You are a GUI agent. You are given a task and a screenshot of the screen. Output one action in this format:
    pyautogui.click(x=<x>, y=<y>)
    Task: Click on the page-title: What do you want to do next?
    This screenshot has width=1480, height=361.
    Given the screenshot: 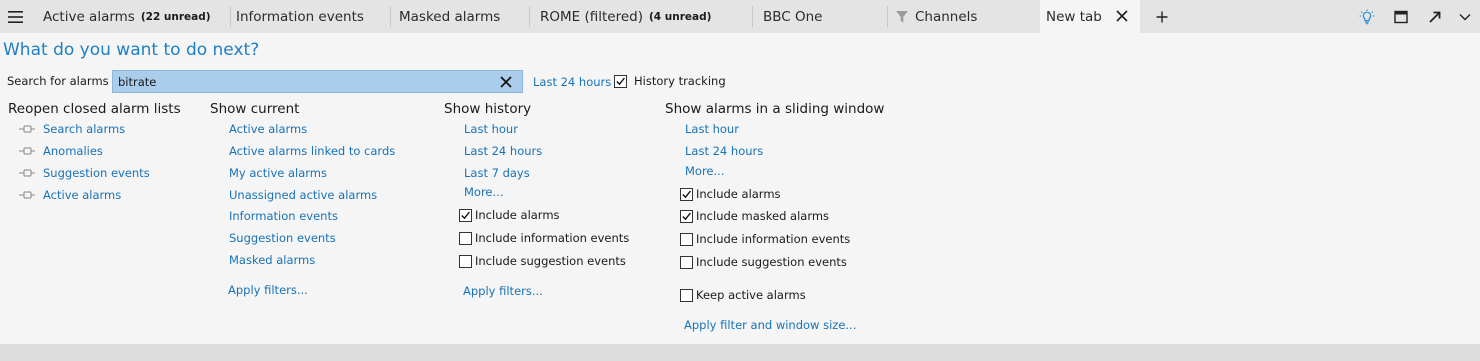 What is the action you would take?
    pyautogui.click(x=131, y=50)
    